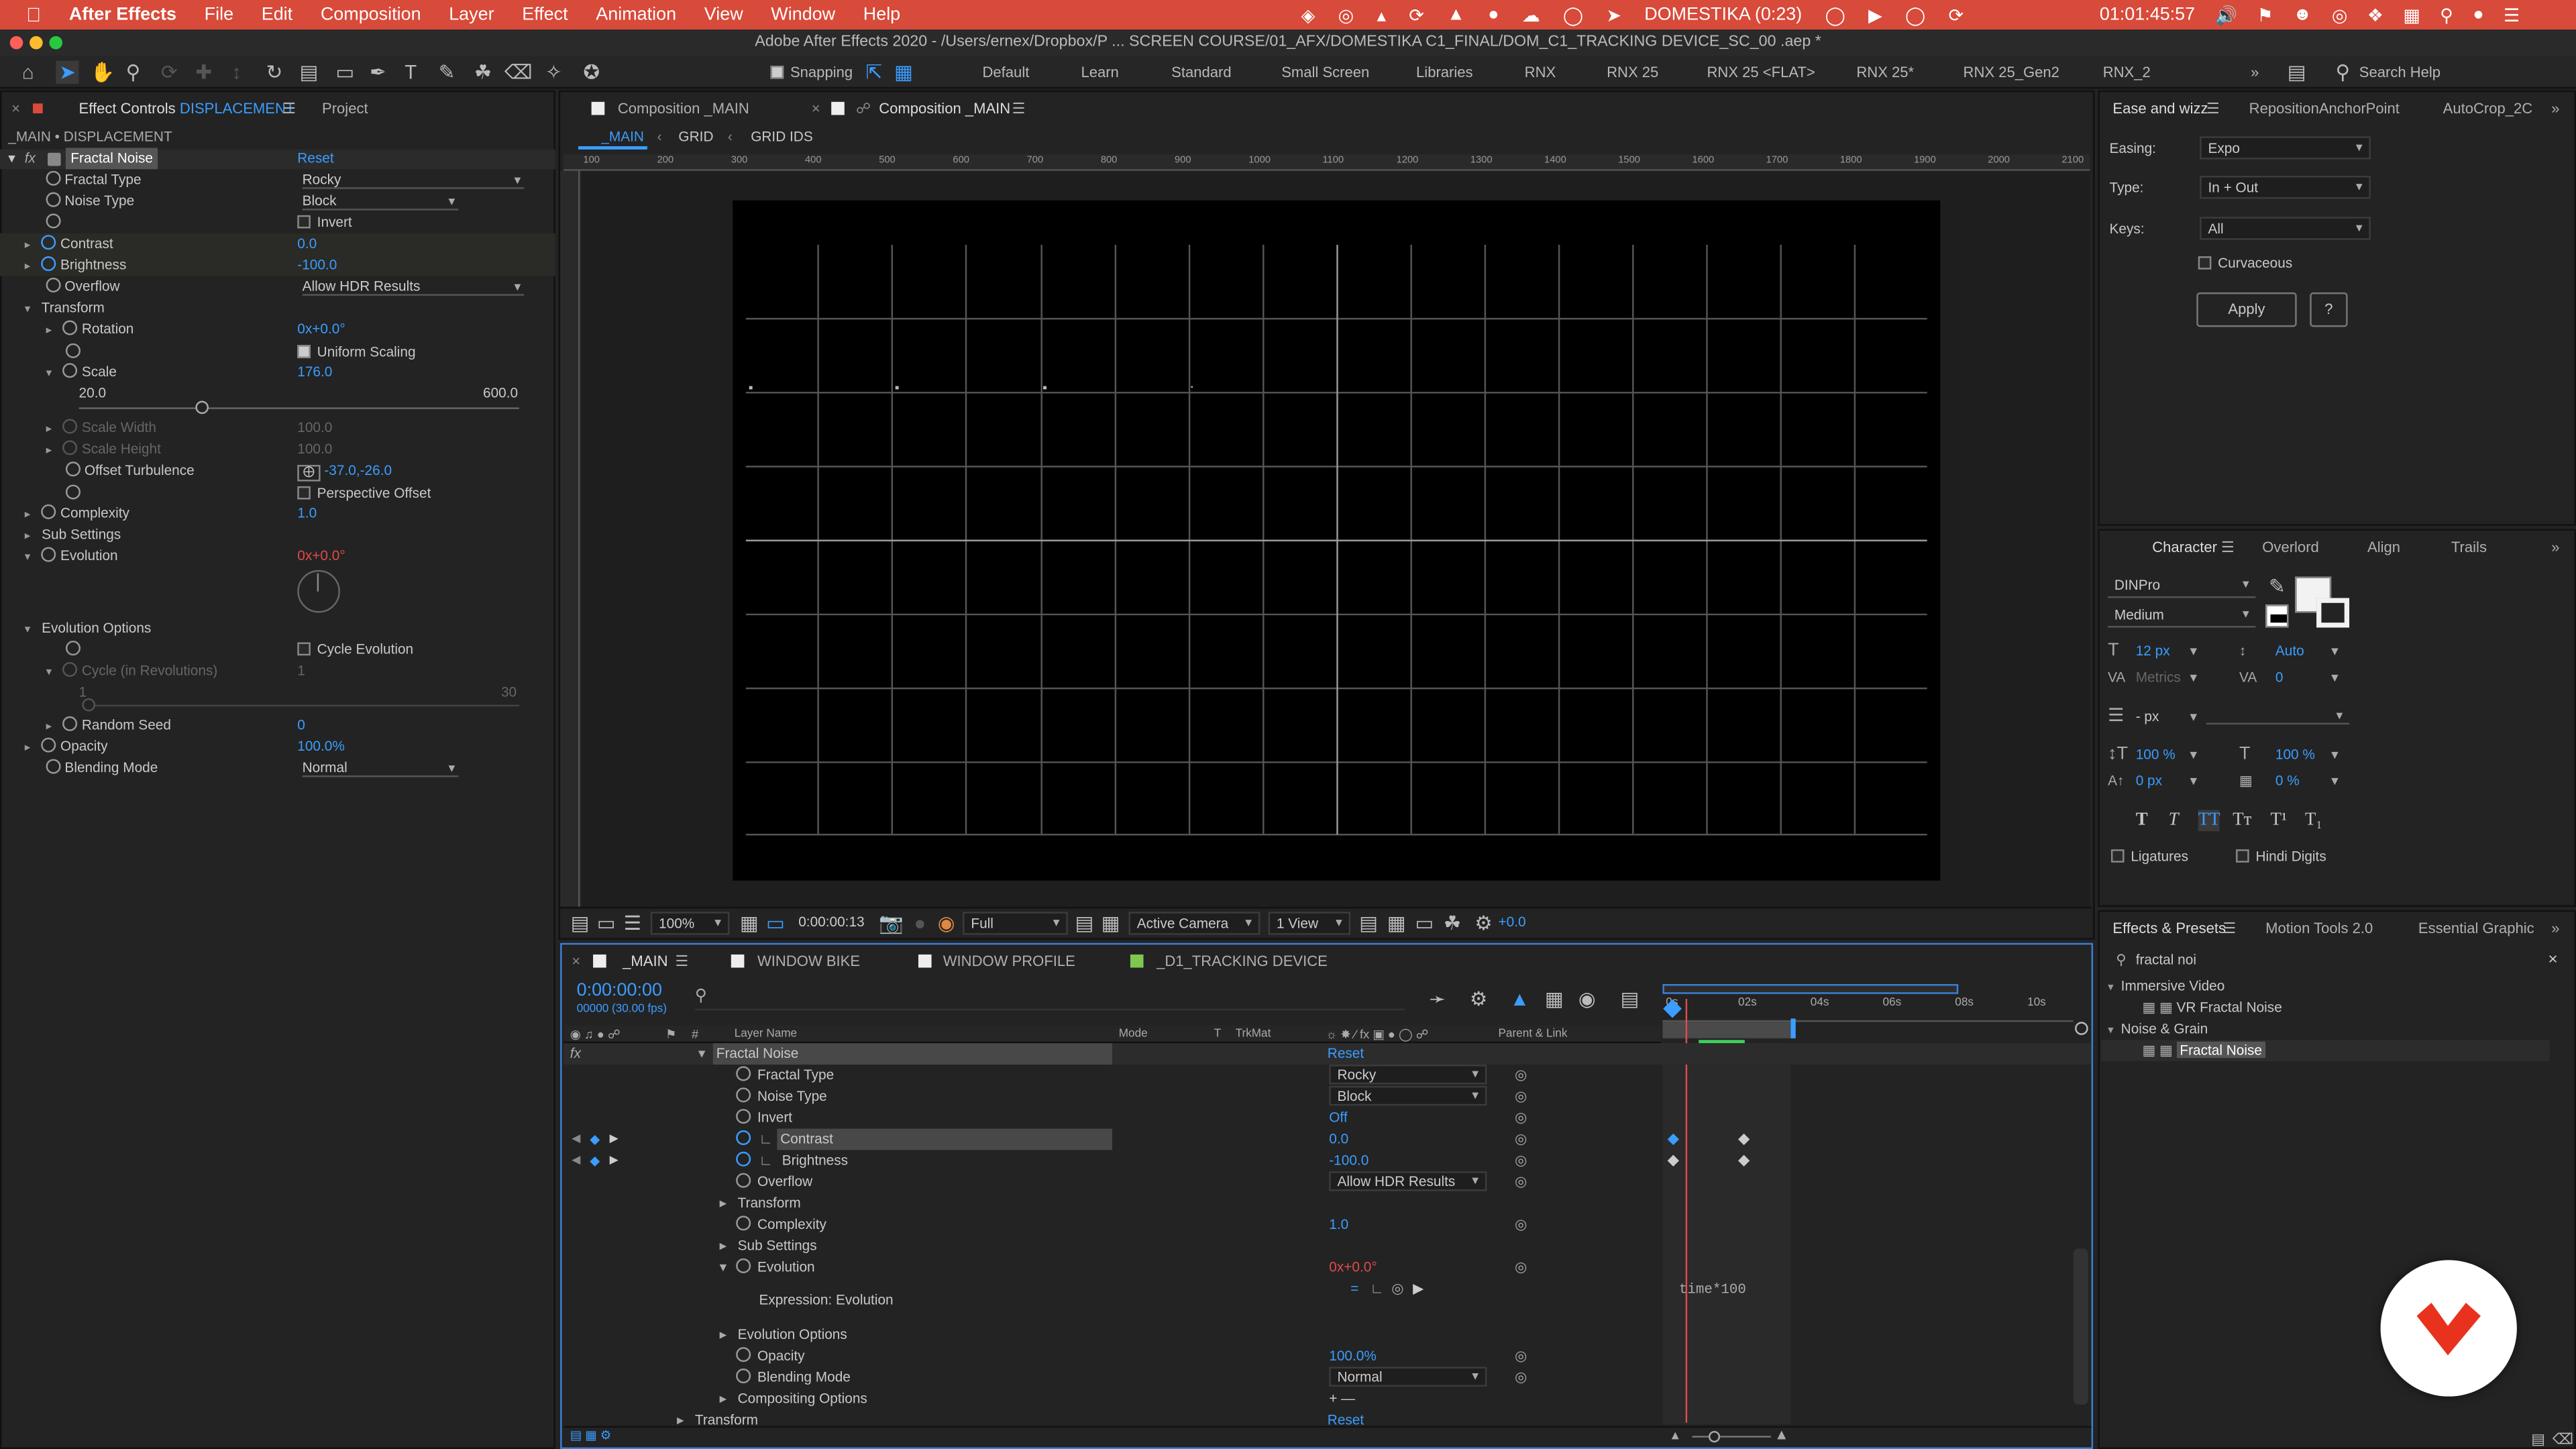  I want to click on menu-effect: Effect, so click(545, 14).